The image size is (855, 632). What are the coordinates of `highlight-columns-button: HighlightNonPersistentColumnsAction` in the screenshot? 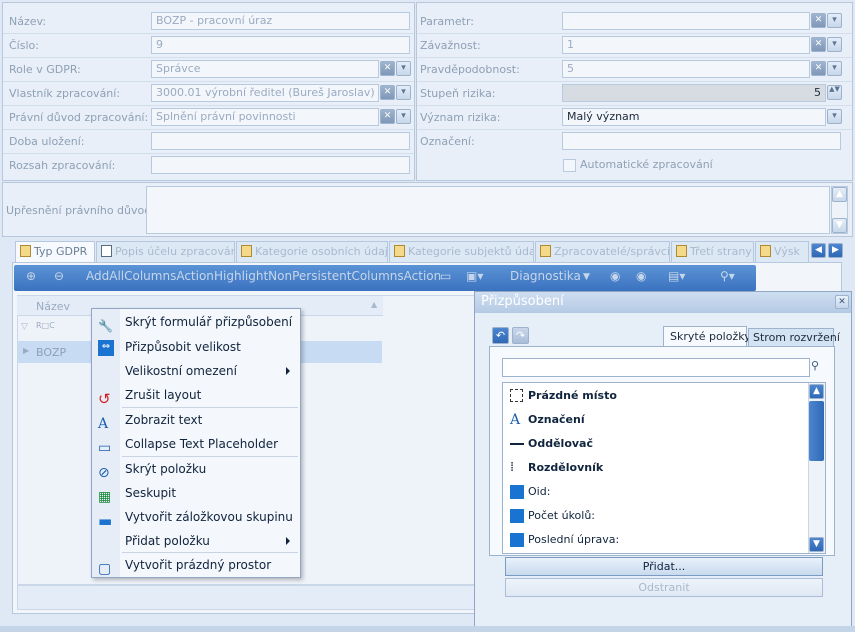 It's located at (327, 278).